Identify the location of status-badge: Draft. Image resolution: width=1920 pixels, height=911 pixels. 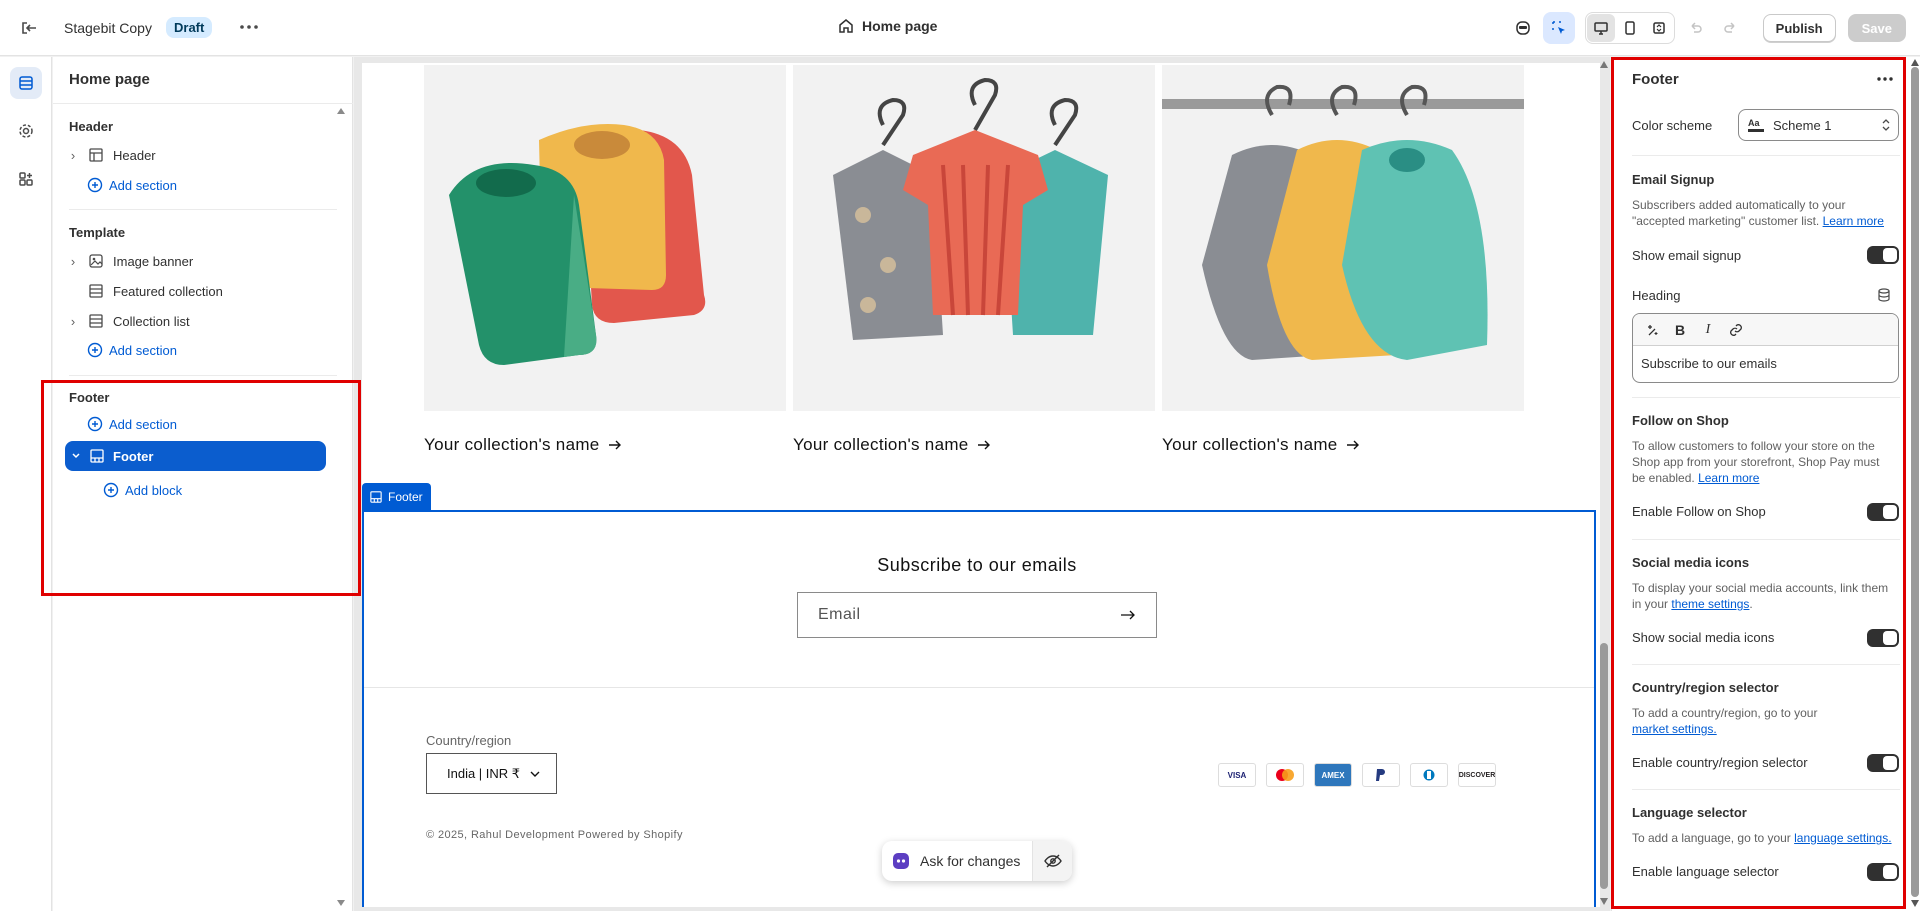
(189, 27).